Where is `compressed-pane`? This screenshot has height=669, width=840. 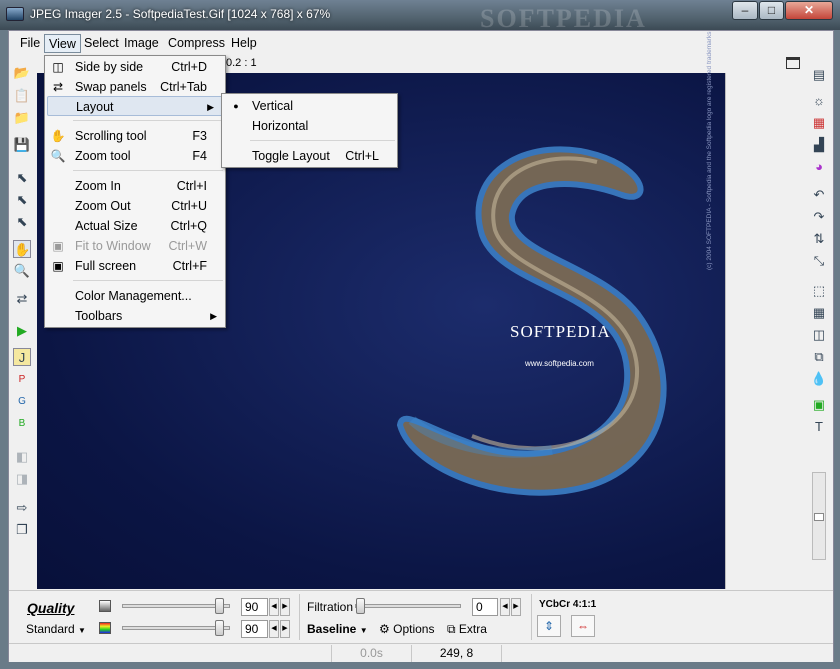 compressed-pane is located at coordinates (765, 331).